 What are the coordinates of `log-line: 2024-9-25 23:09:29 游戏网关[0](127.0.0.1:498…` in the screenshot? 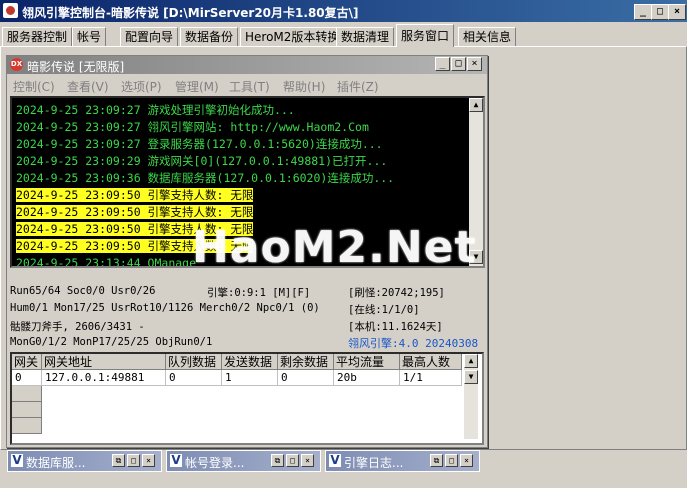 It's located at (241, 161).